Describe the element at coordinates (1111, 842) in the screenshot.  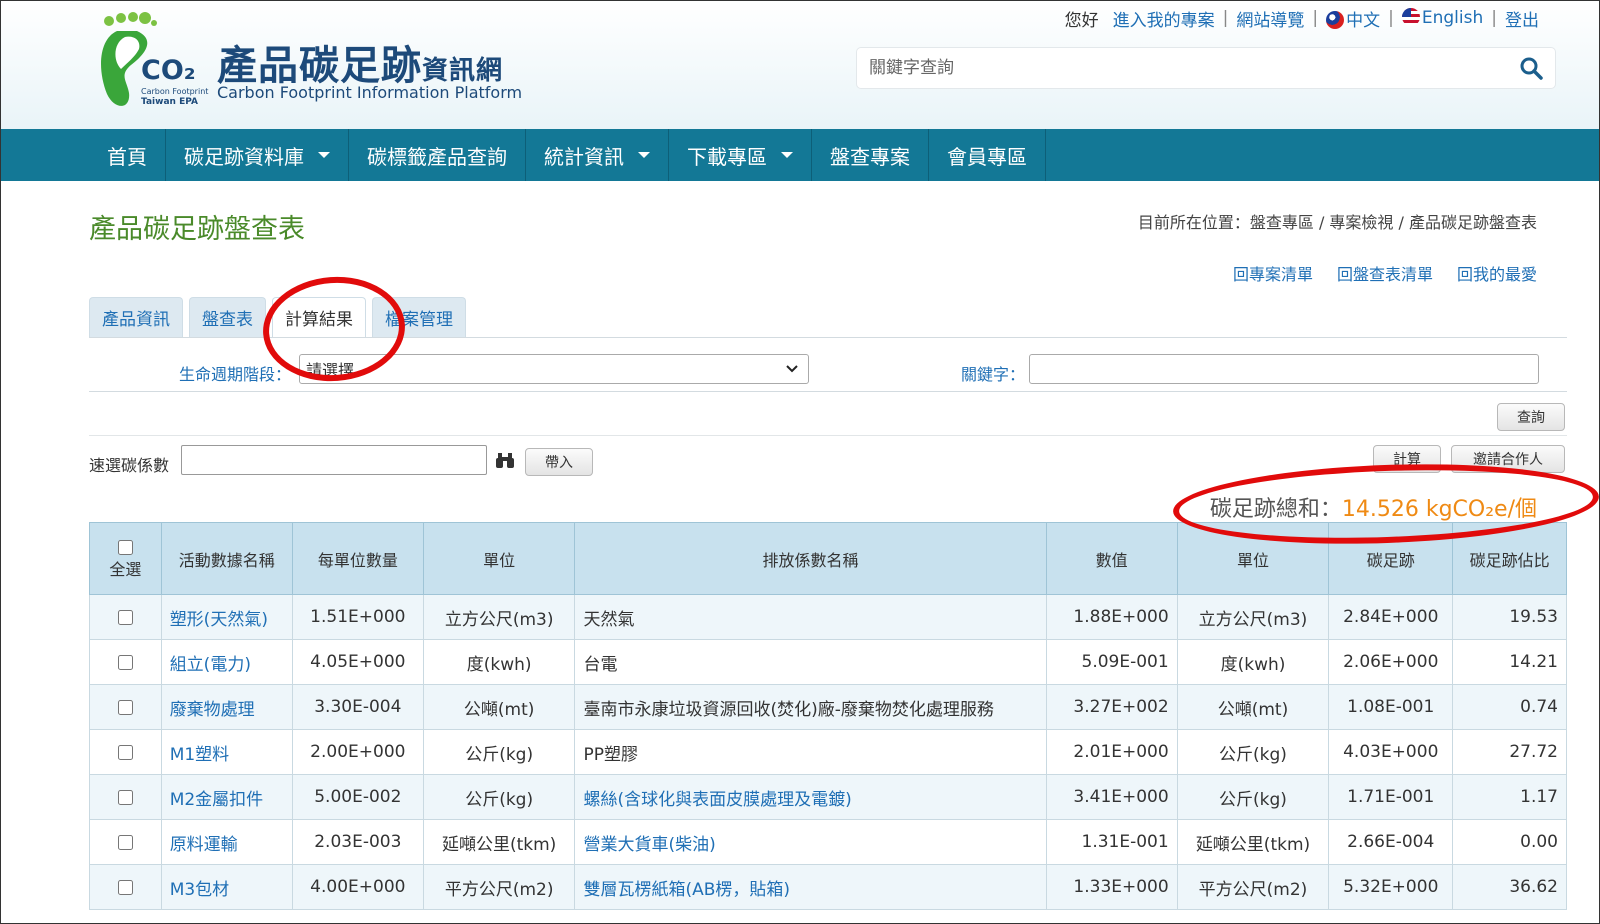
I see `table-cell: 1.31E-001` at that location.